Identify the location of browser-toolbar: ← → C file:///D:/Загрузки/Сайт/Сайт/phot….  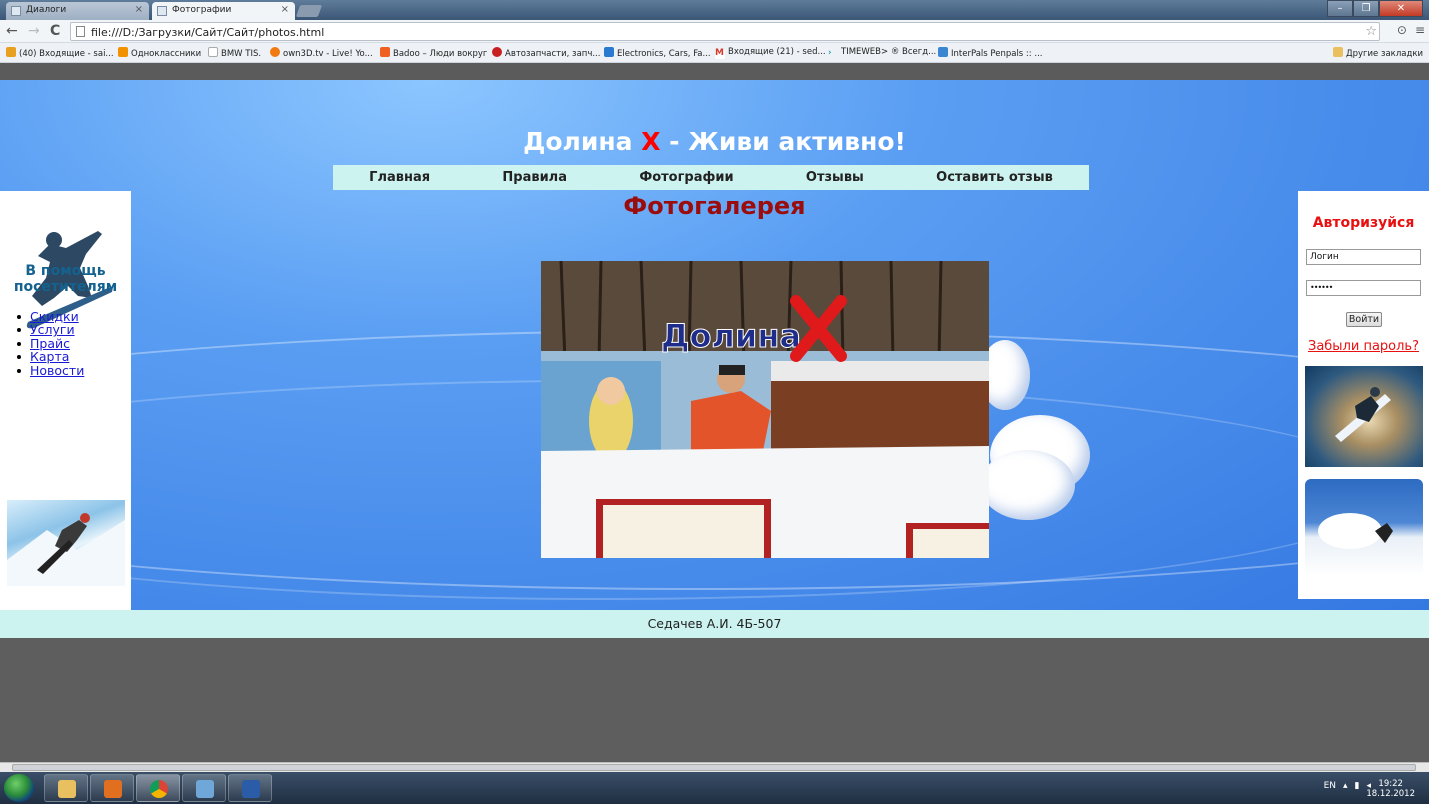
(714, 31).